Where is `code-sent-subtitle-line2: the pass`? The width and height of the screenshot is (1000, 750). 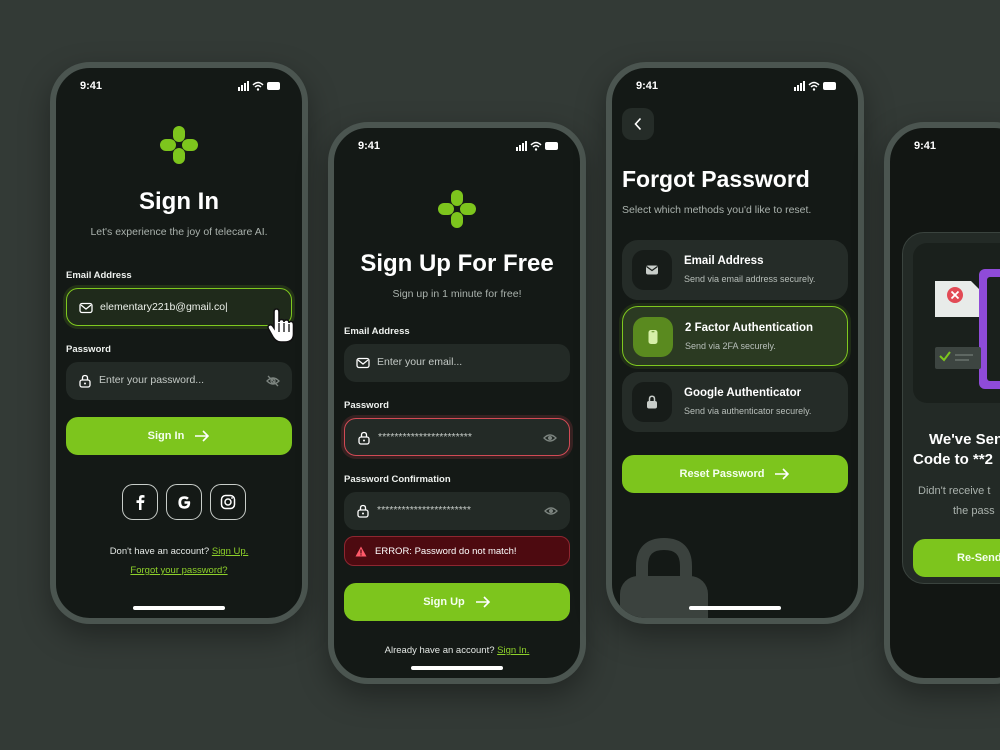
code-sent-subtitle-line2: the pass is located at coordinates (974, 511).